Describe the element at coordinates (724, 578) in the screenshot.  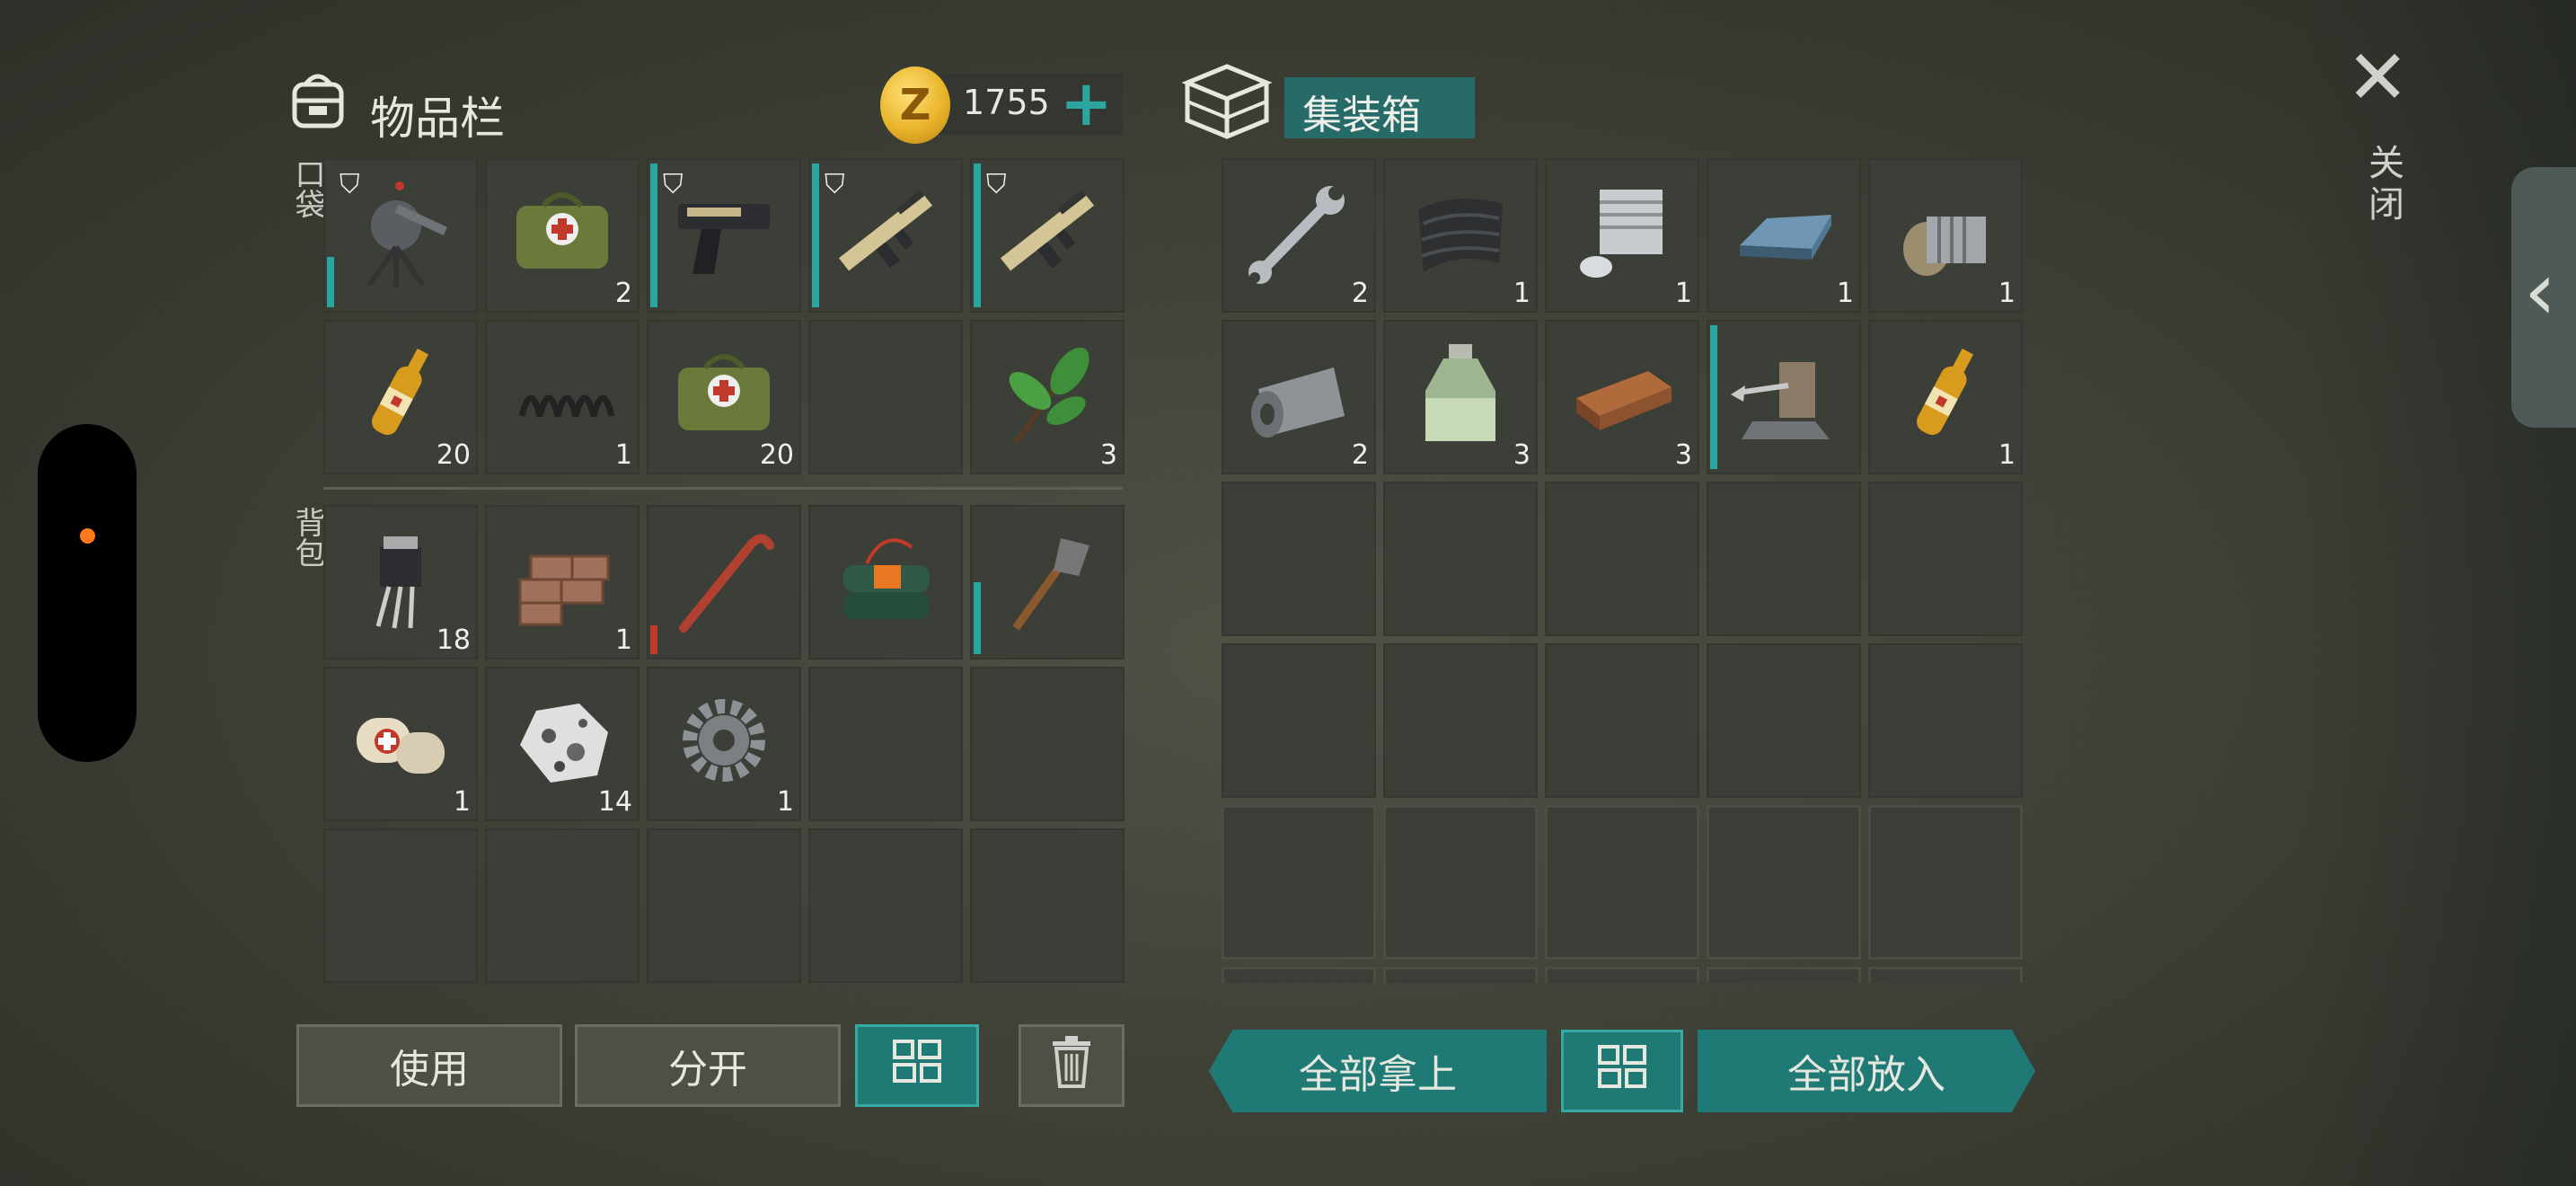
I see `crowbar-icon` at that location.